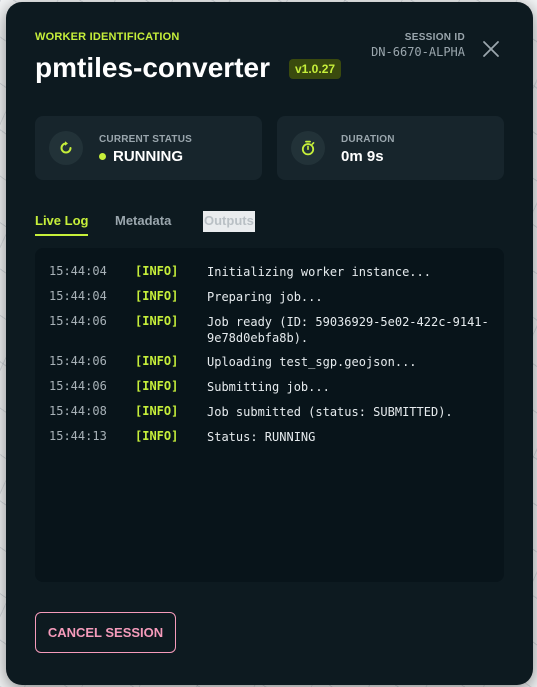  Describe the element at coordinates (145, 139) in the screenshot. I see `status-label: CURRENT STATUS` at that location.